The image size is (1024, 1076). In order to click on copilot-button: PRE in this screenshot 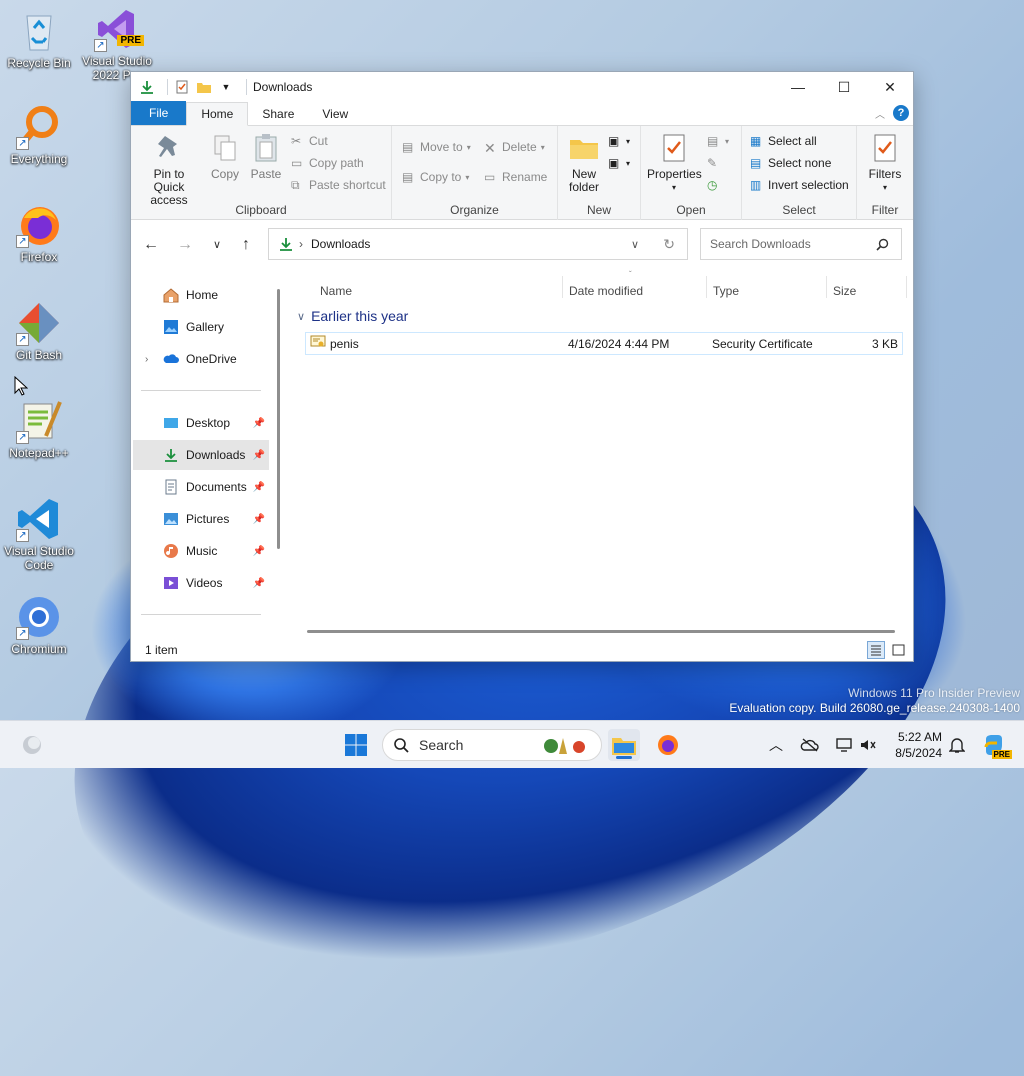, I will do `click(995, 745)`.